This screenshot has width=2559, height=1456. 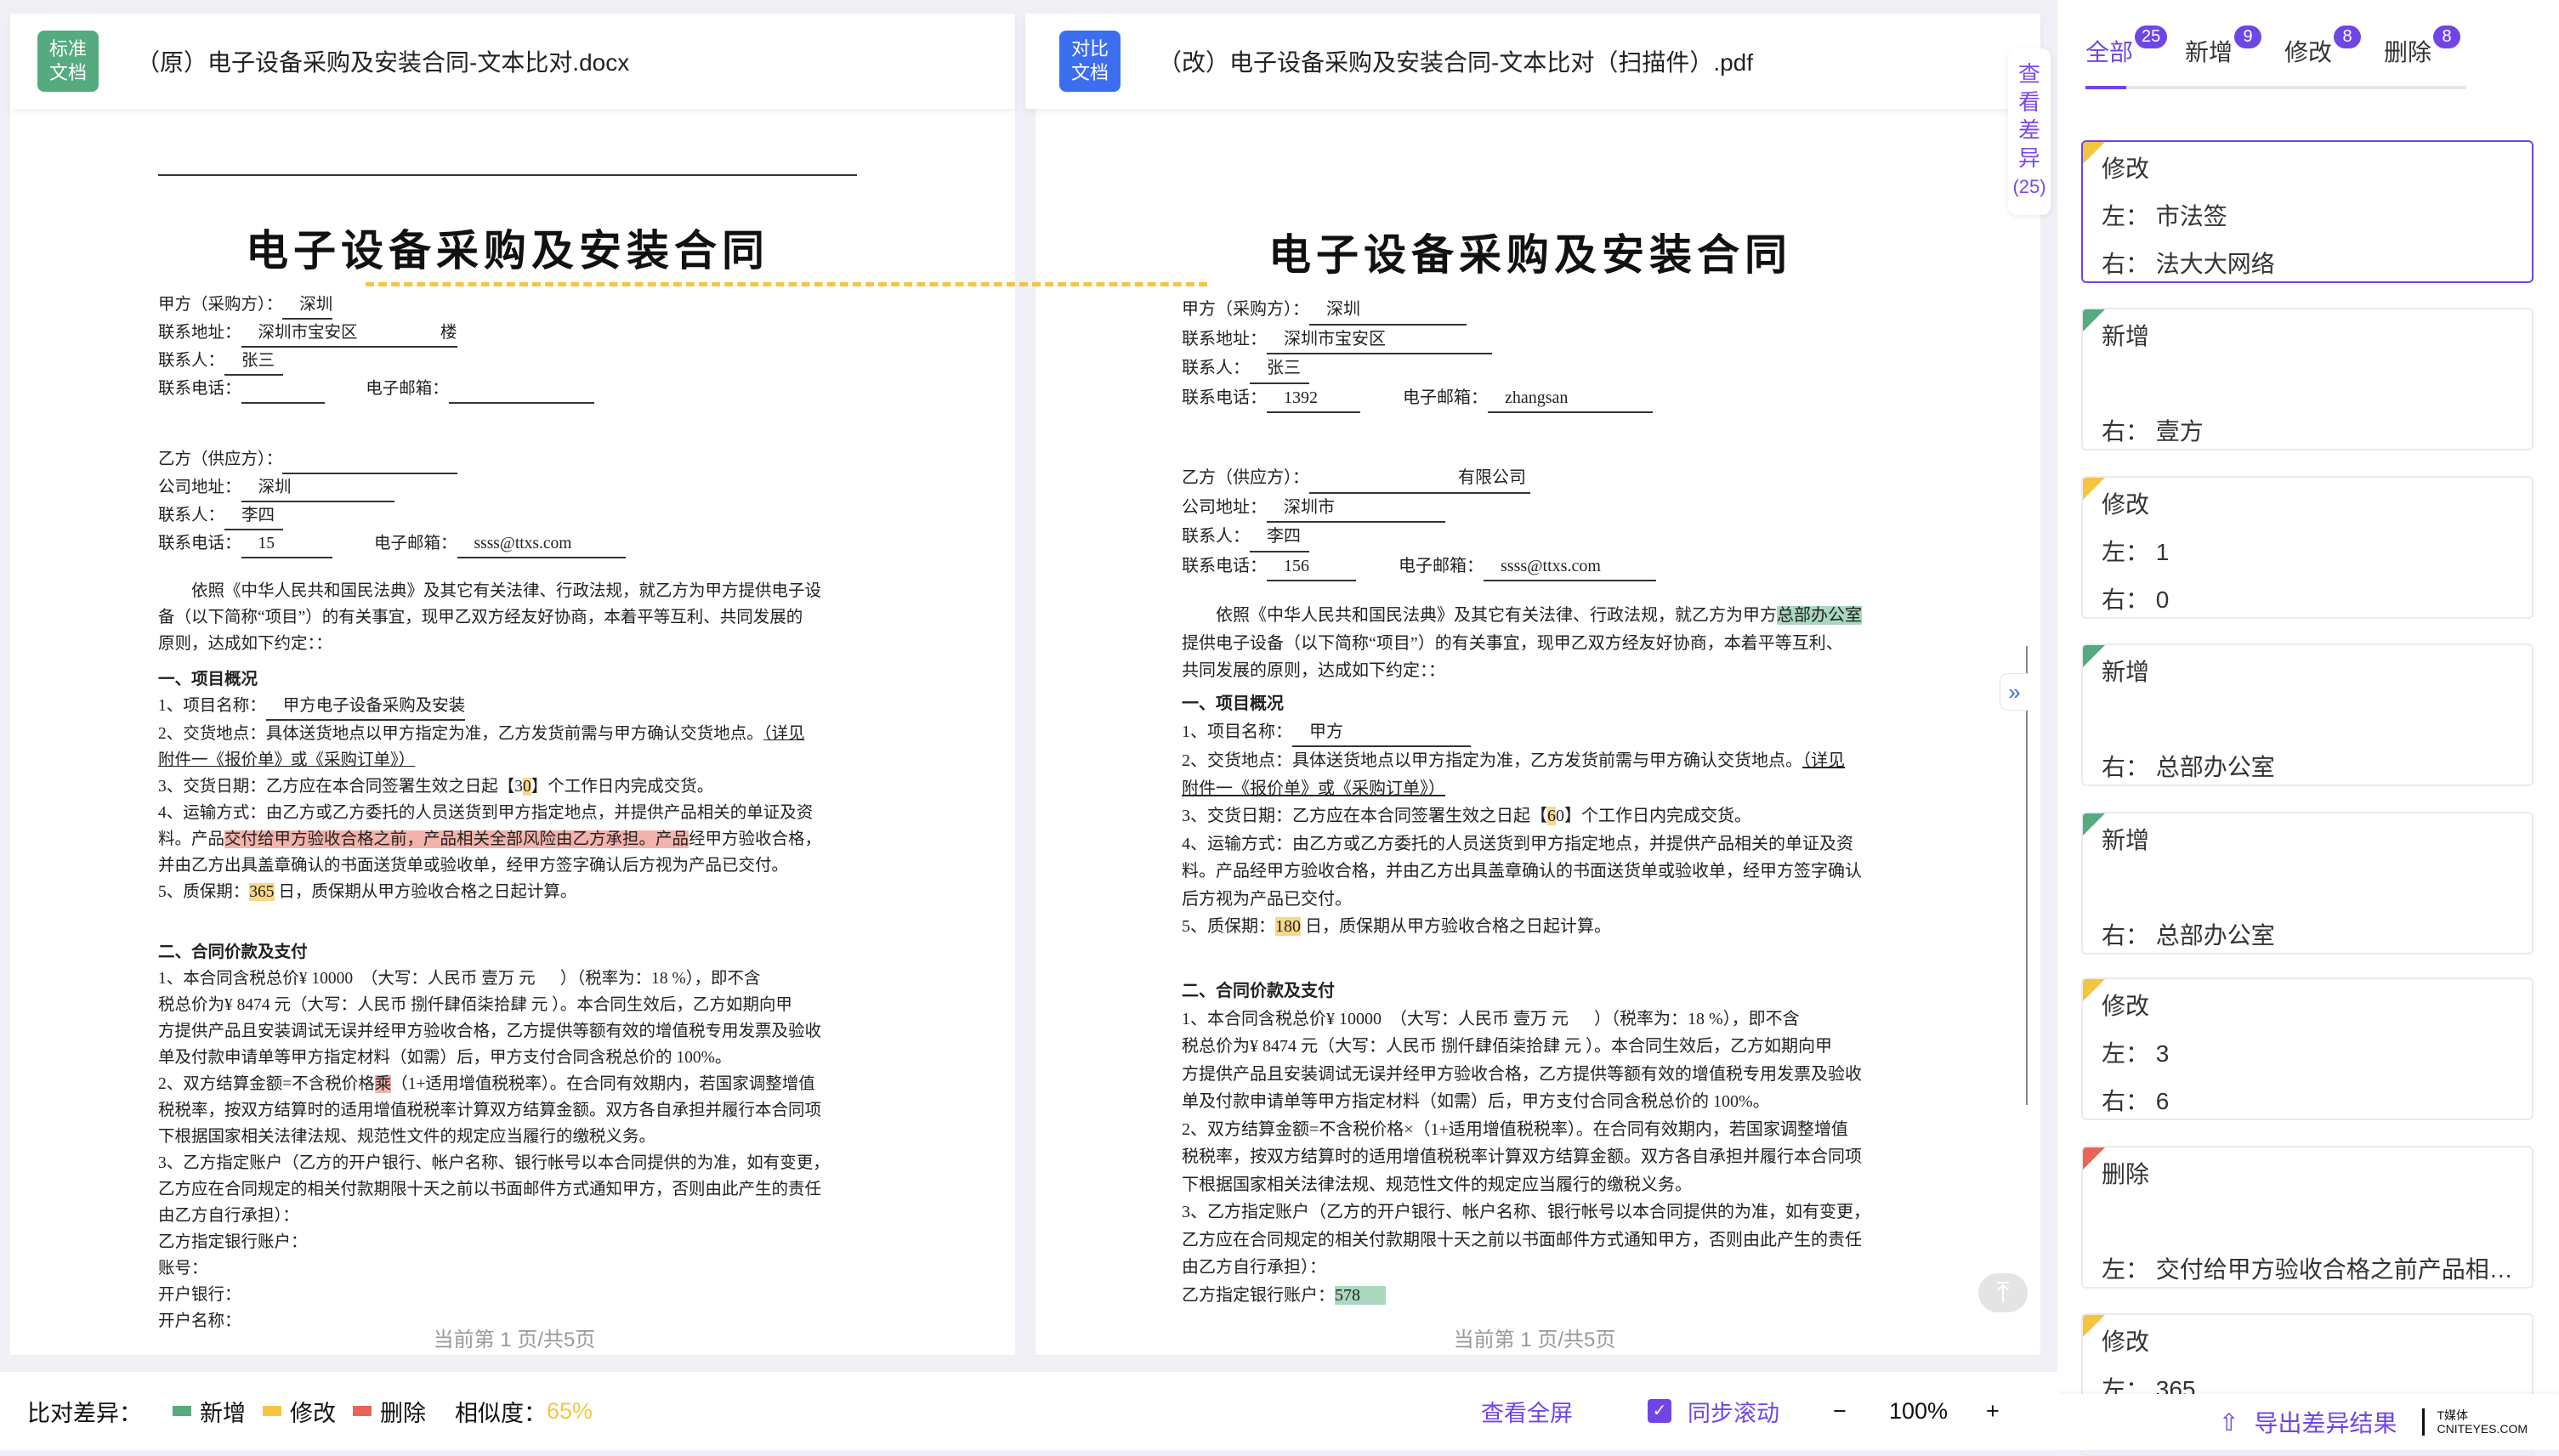 What do you see at coordinates (784, 734) in the screenshot?
I see `text-segment: （详见` at bounding box center [784, 734].